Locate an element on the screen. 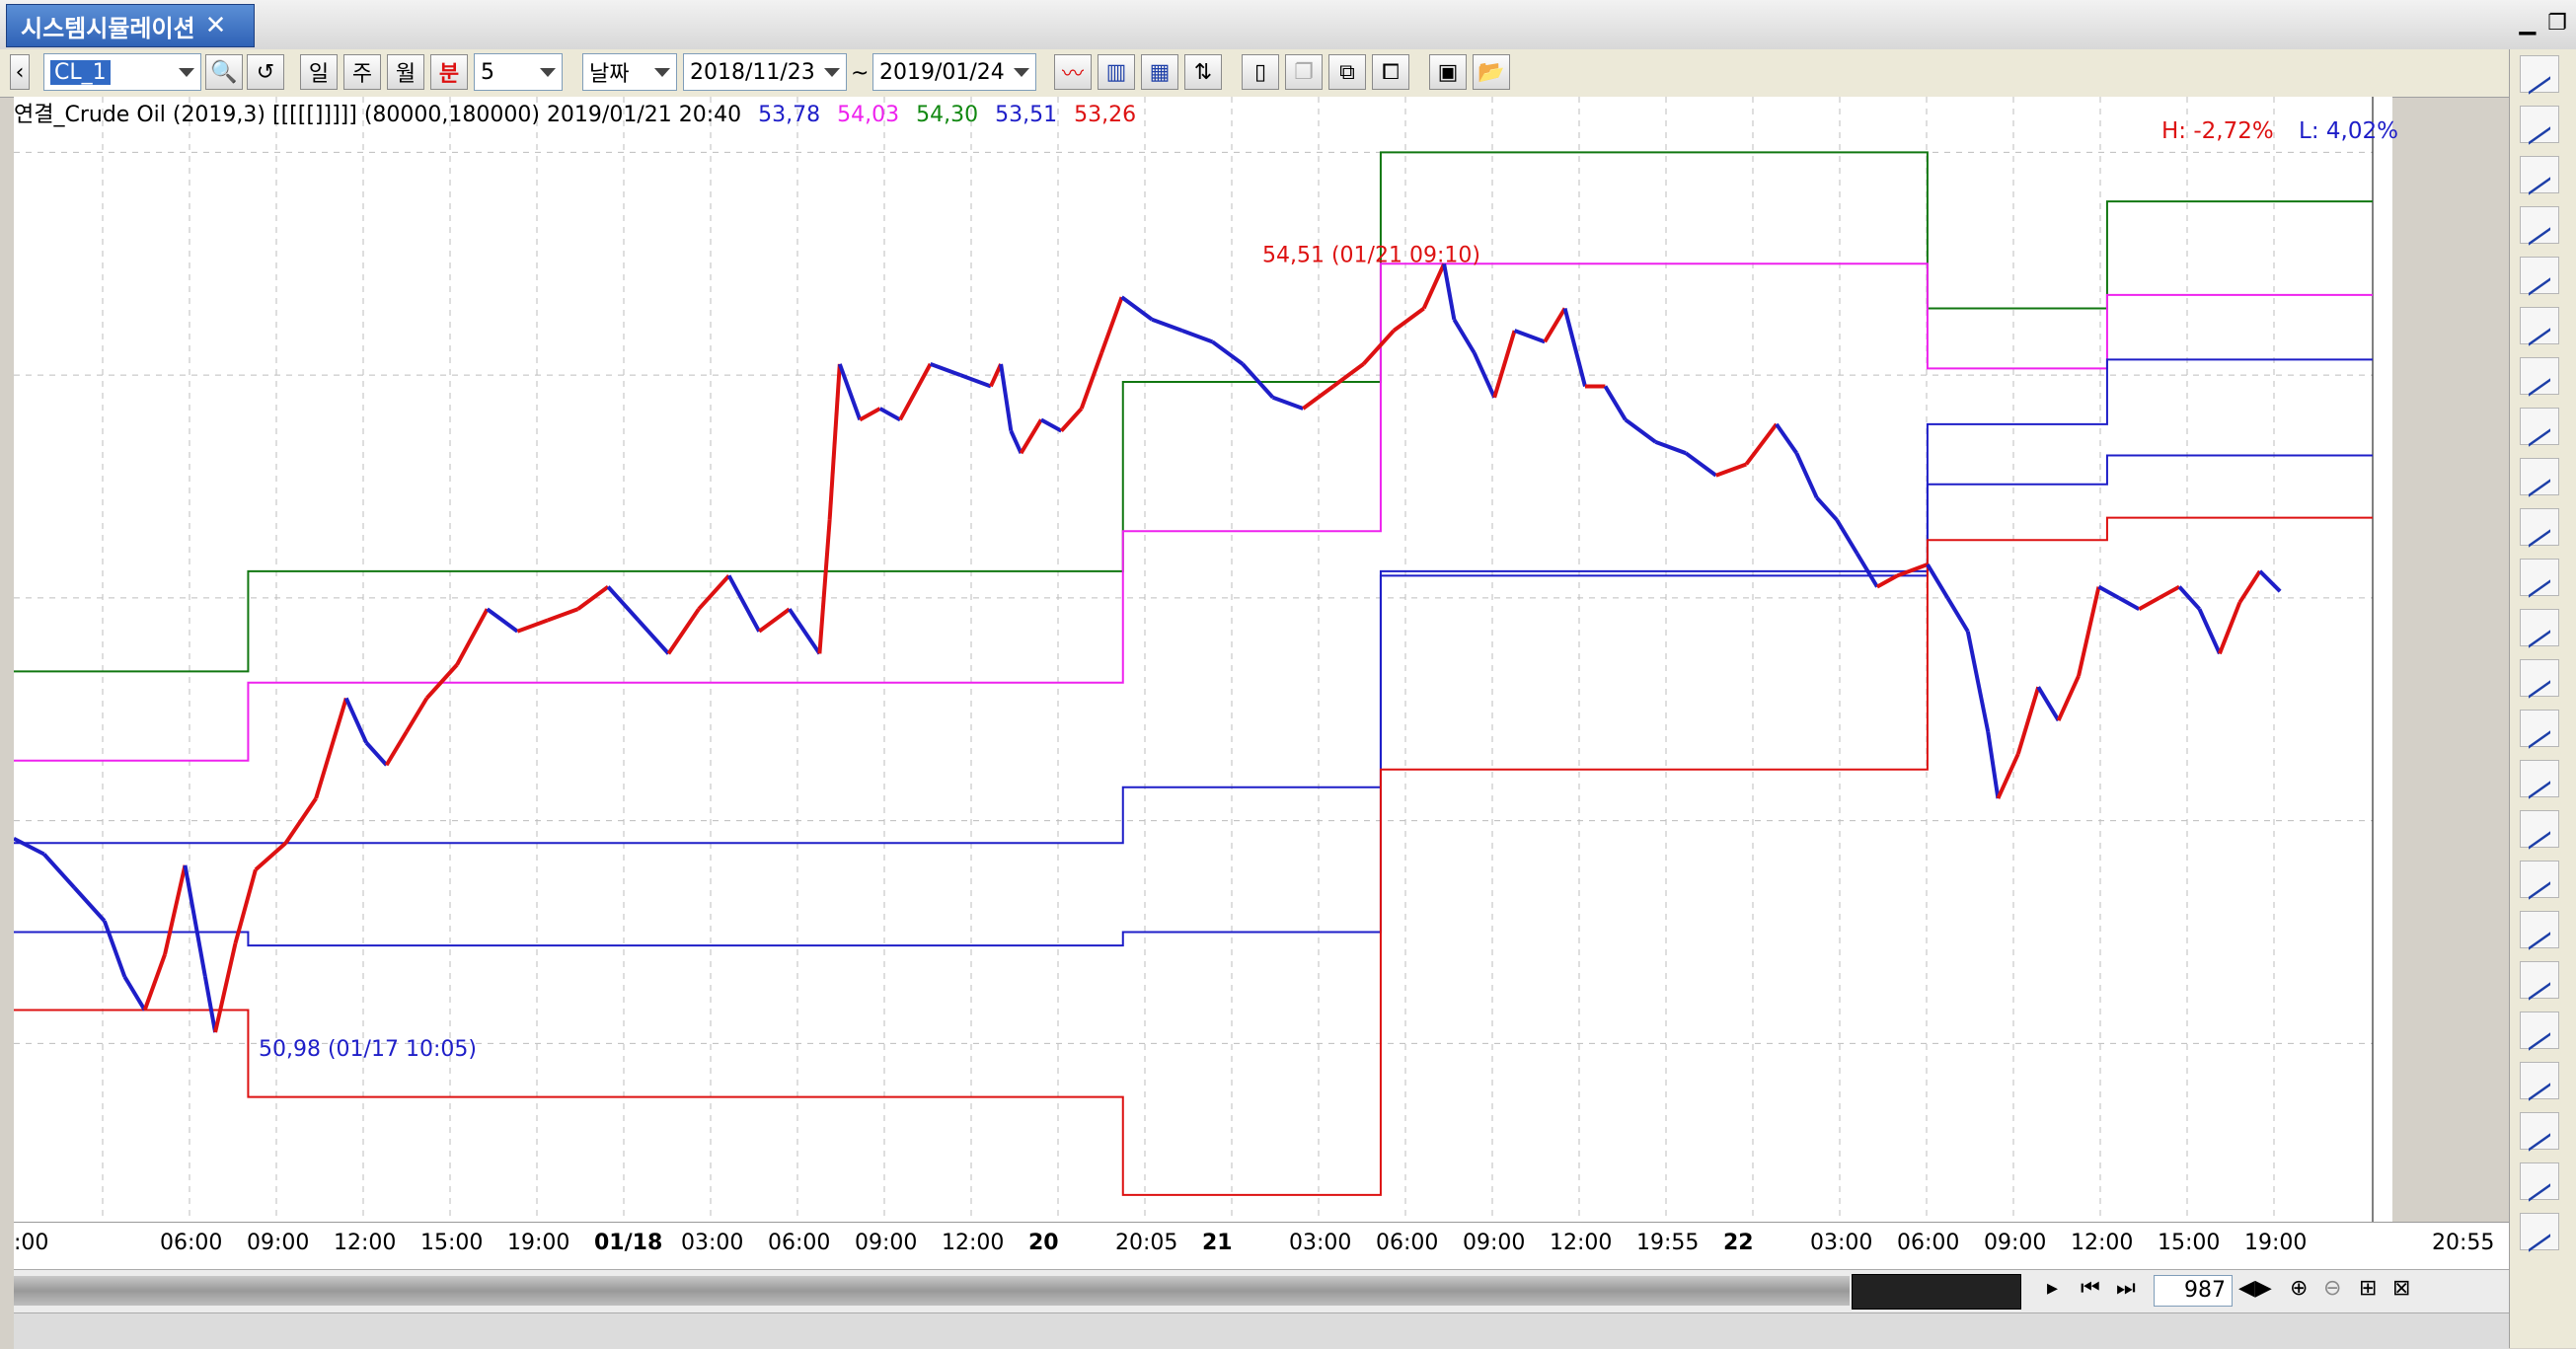 The height and width of the screenshot is (1349, 2576). tool-label-icon is located at coordinates (2539, 980).